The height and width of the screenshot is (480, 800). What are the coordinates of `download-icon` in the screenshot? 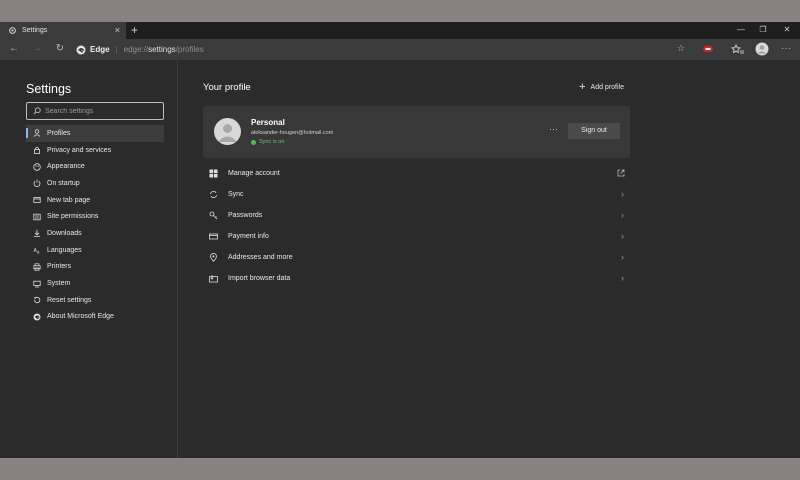 It's located at (37, 234).